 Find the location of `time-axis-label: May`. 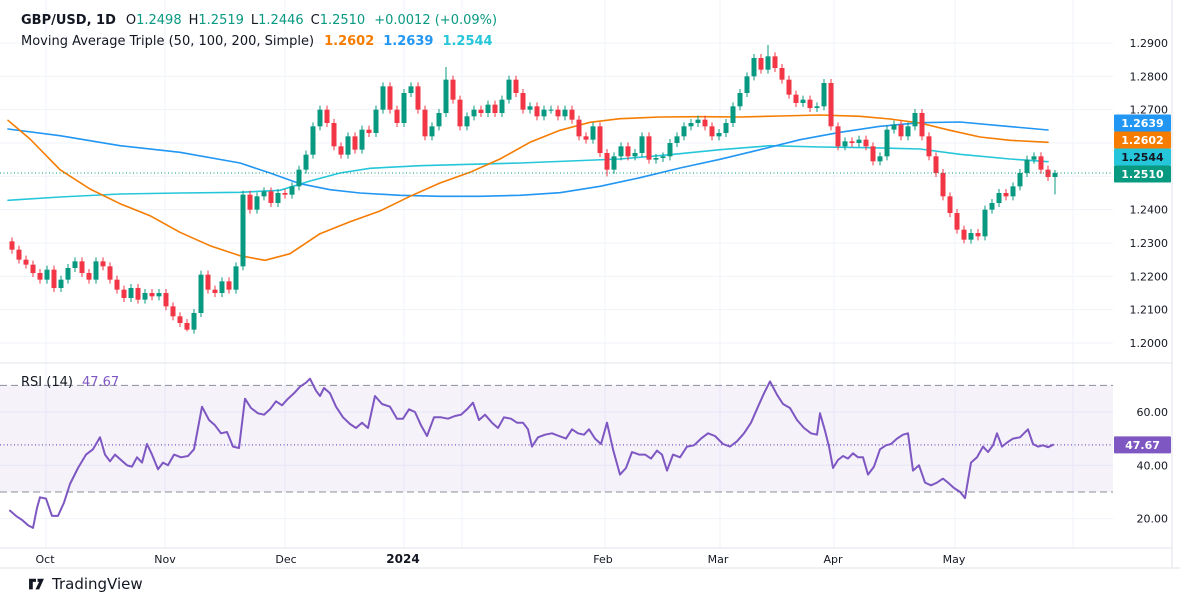

time-axis-label: May is located at coordinates (954, 559).